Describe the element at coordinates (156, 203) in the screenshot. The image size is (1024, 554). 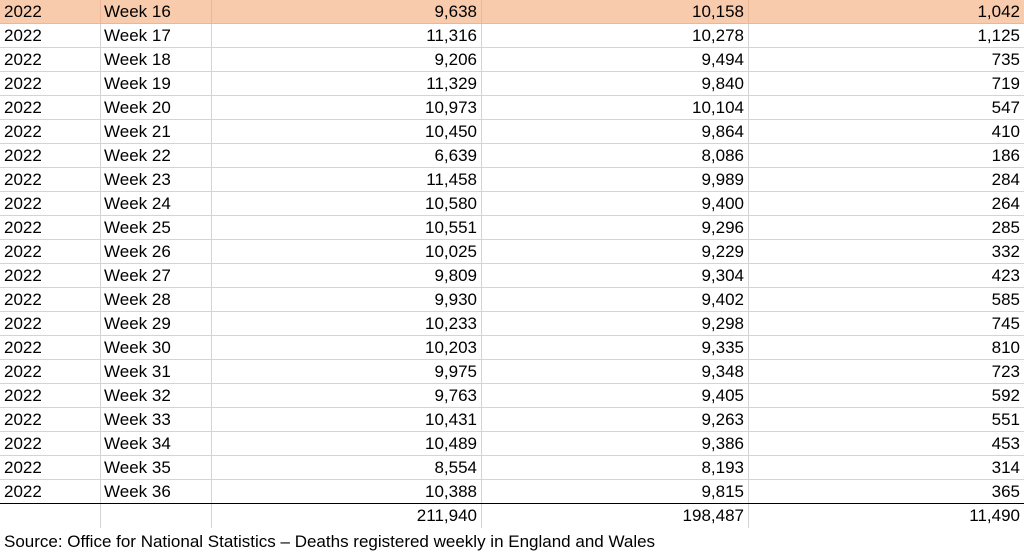
I see `week-cell: Week 24` at that location.